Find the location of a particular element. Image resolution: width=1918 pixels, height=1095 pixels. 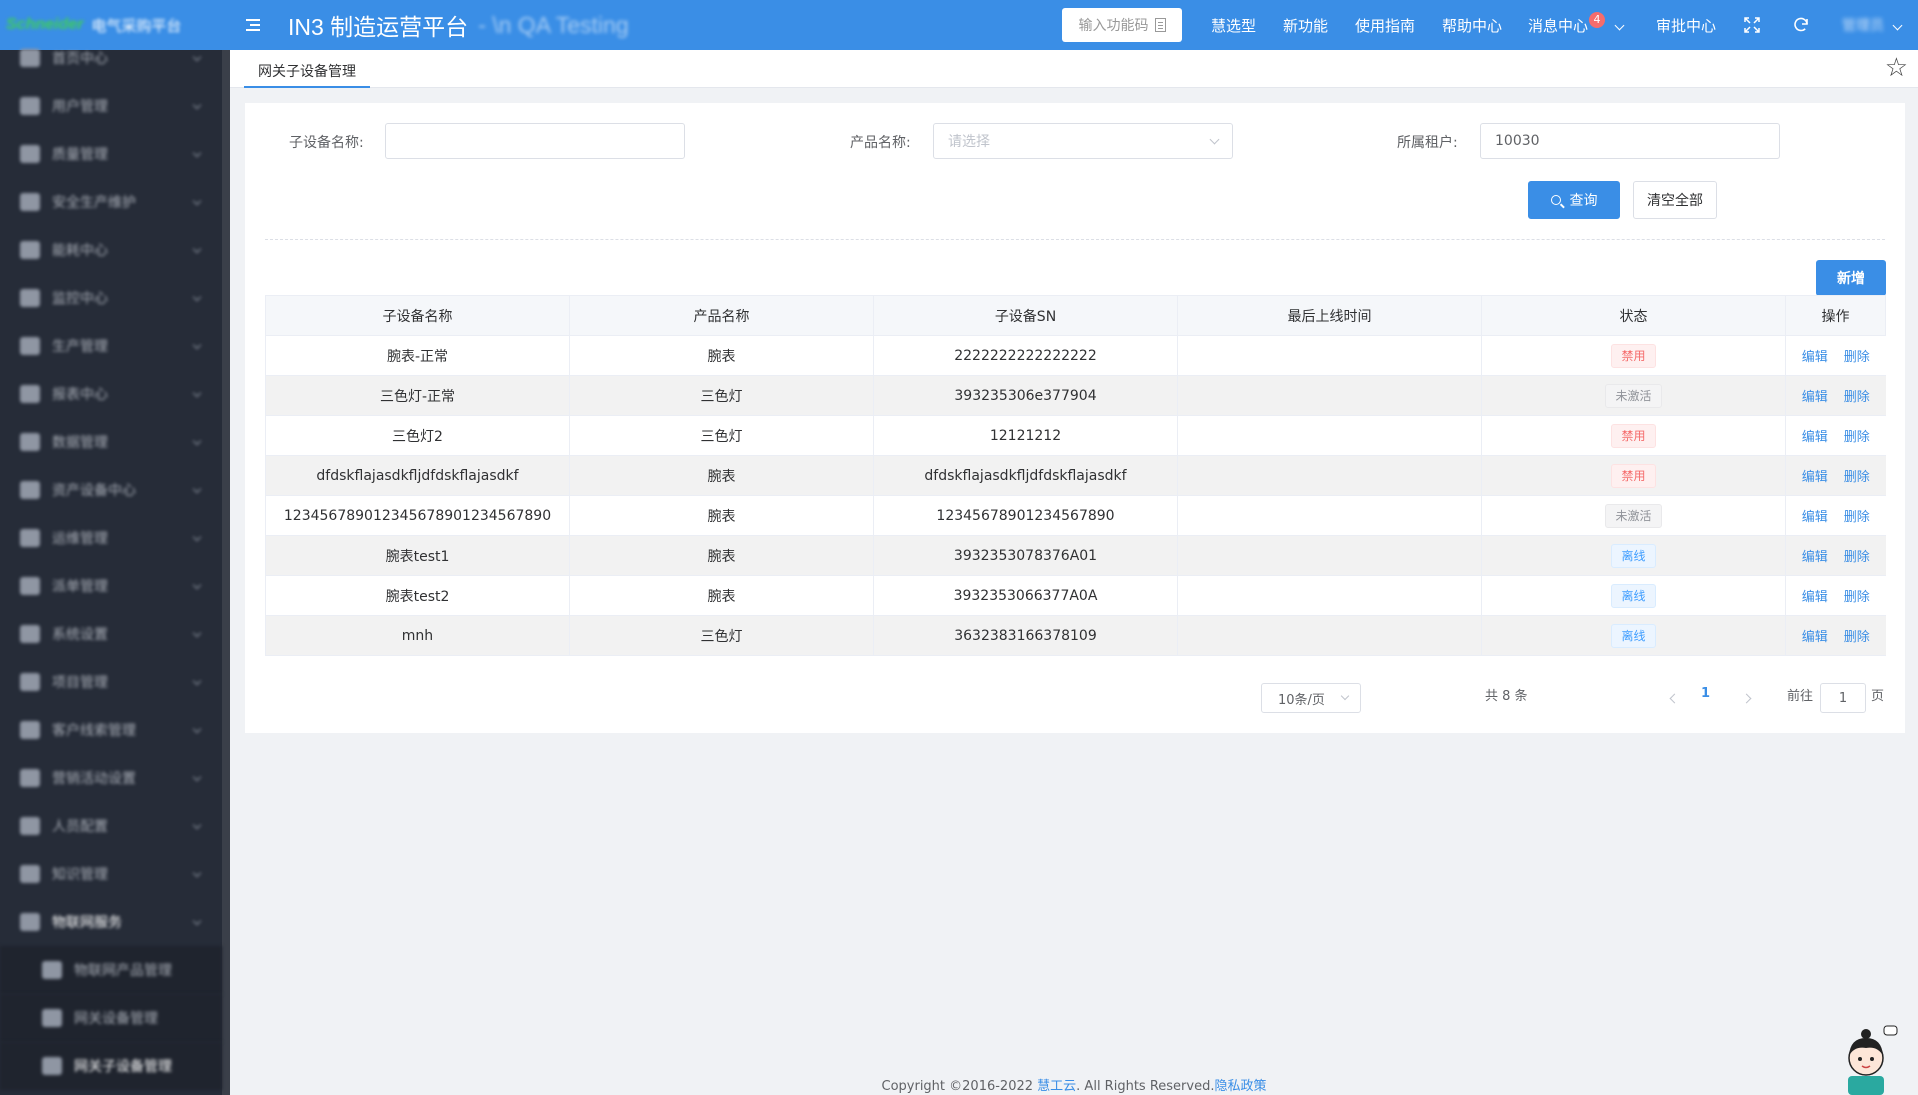

cell-product-name: 腕表 is located at coordinates (721, 475).